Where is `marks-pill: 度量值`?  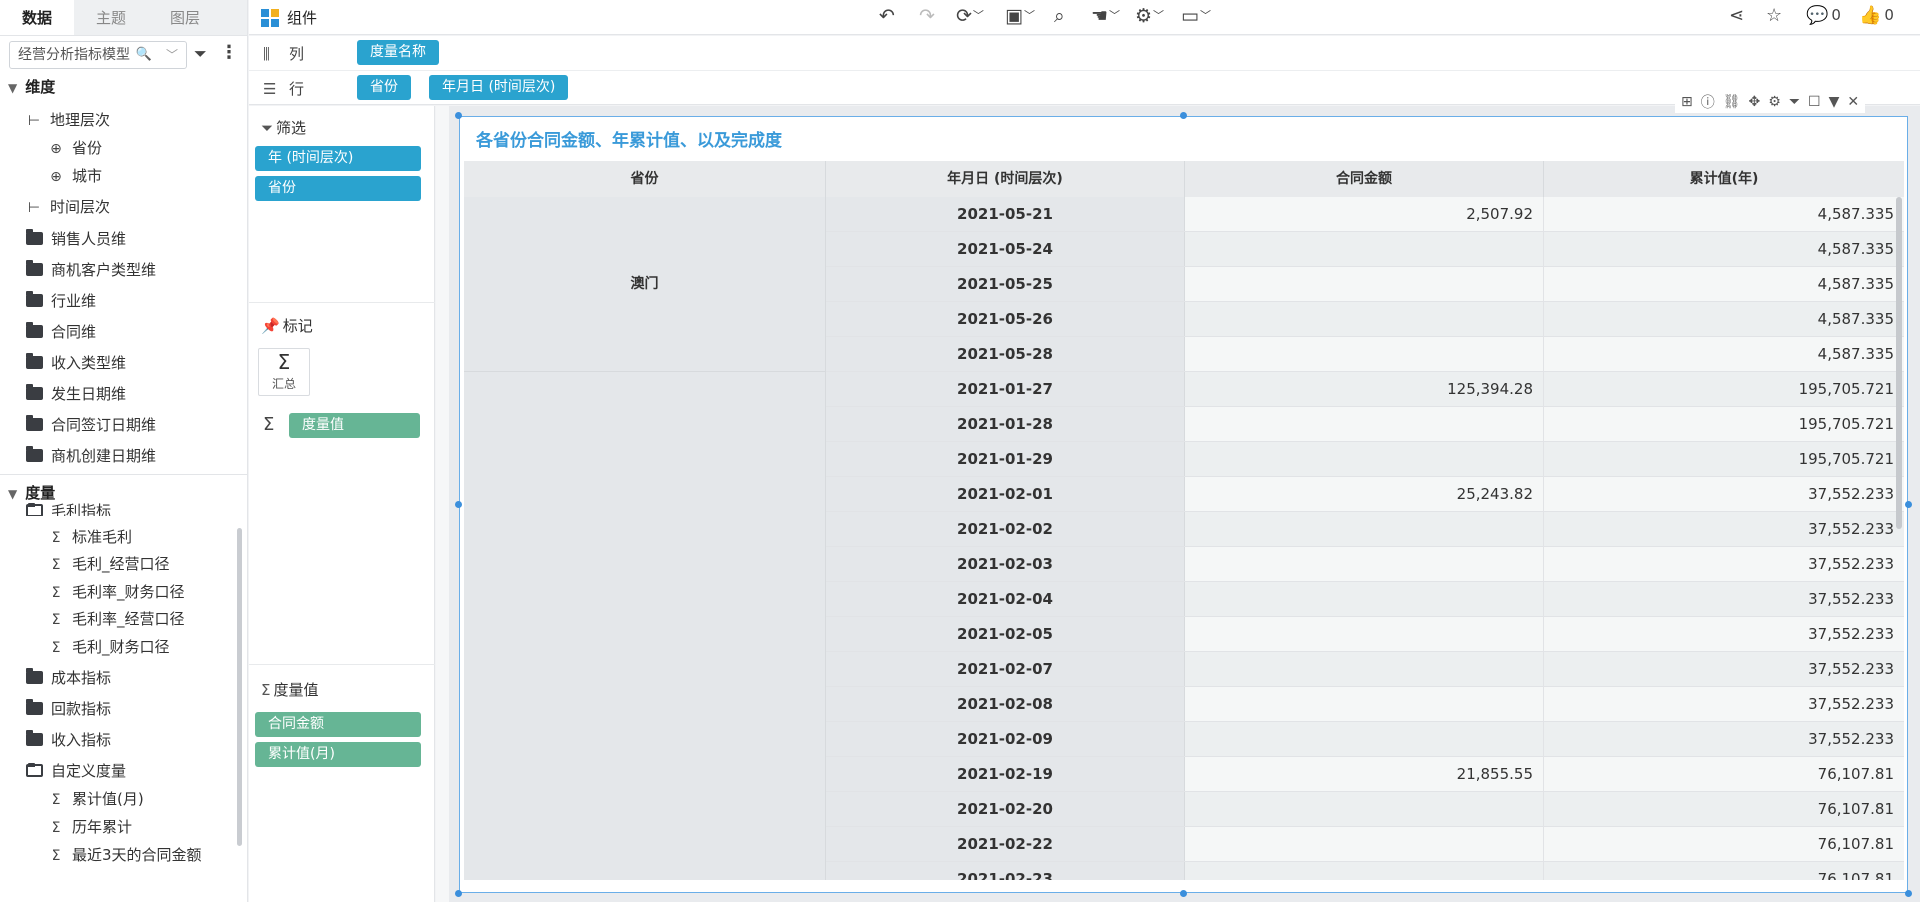
marks-pill: 度量值 is located at coordinates (354, 425).